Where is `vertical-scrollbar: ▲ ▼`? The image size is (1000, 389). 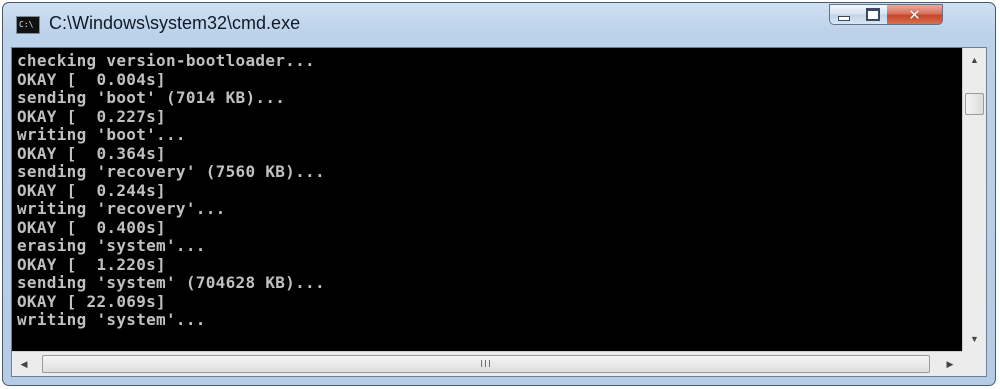 vertical-scrollbar: ▲ ▼ is located at coordinates (974, 199).